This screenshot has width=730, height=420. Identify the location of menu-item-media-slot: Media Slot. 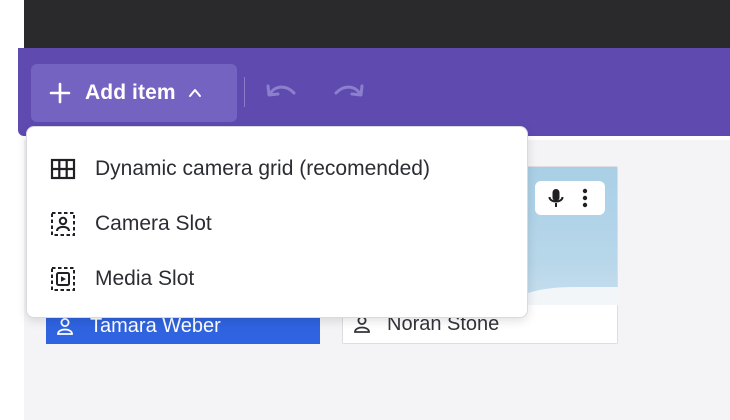
(277, 278).